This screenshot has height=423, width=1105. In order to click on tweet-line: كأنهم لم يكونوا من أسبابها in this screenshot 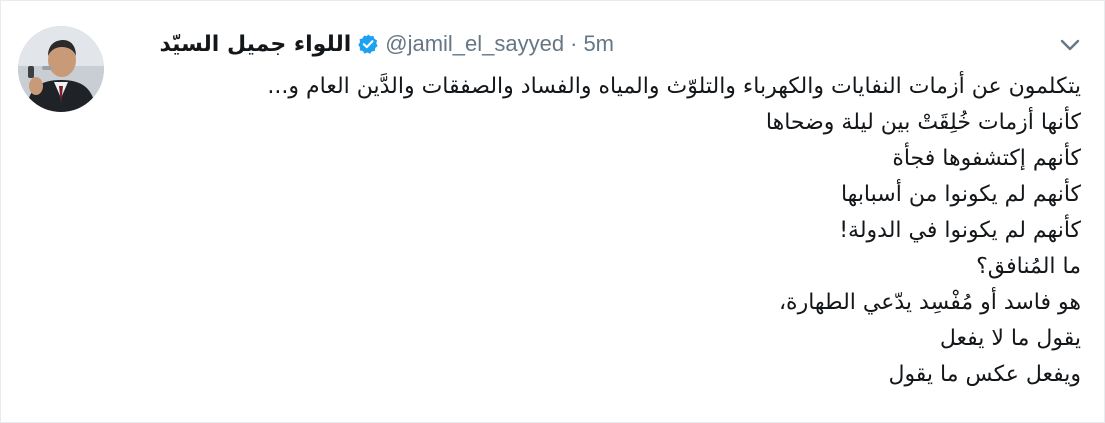, I will do `click(960, 194)`.